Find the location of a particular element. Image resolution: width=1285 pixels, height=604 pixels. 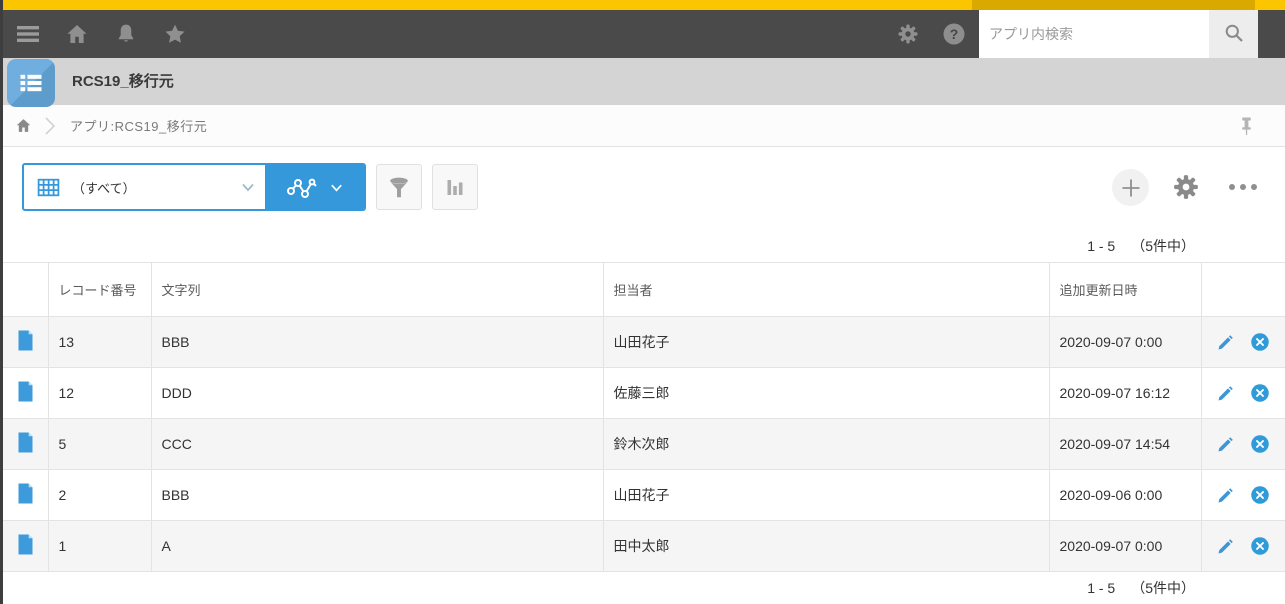

table-header-row: レコード番号 文字列 担当者 追加更新日時 is located at coordinates (644, 289).